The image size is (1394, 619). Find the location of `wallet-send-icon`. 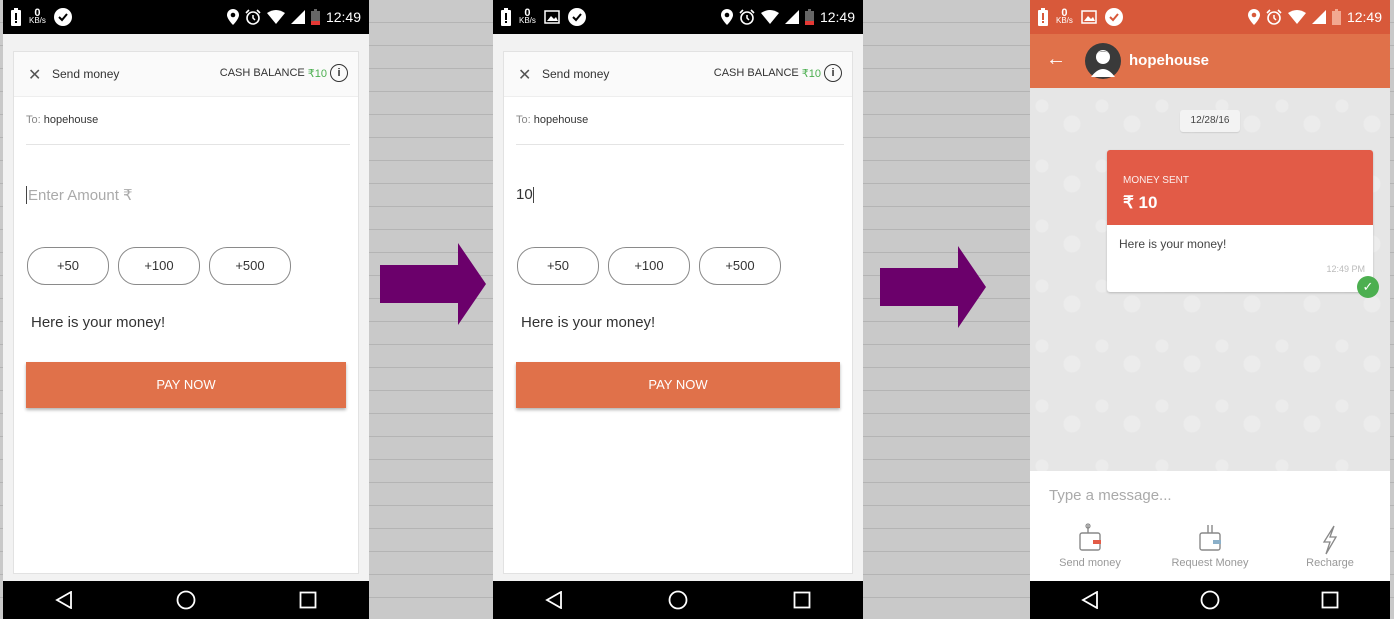

wallet-send-icon is located at coordinates (1090, 537).